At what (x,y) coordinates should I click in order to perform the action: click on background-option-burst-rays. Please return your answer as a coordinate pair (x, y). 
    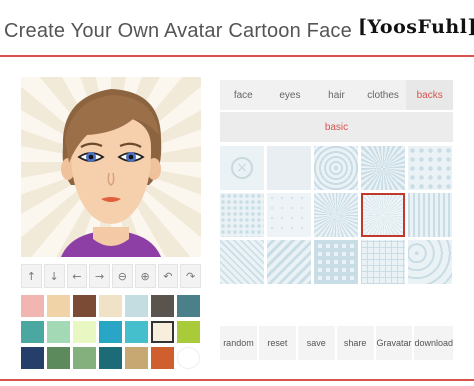
    Looking at the image, I should click on (336, 215).